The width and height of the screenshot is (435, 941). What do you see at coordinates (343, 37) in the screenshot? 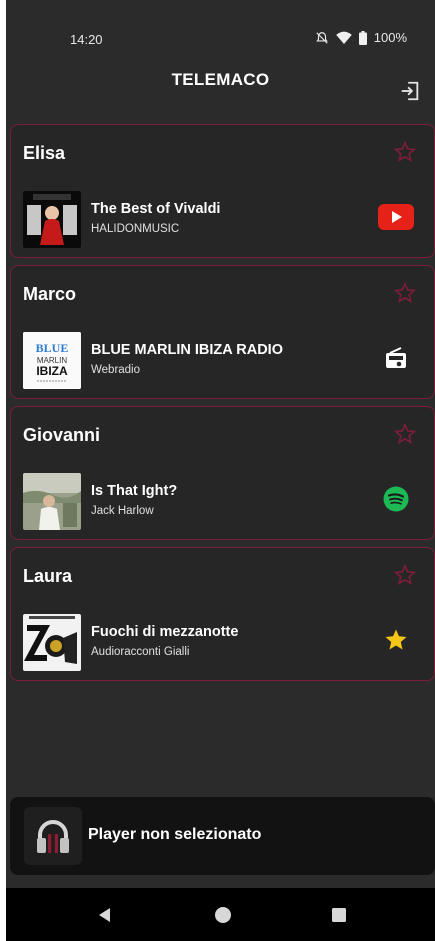
I see `wifi-icon` at bounding box center [343, 37].